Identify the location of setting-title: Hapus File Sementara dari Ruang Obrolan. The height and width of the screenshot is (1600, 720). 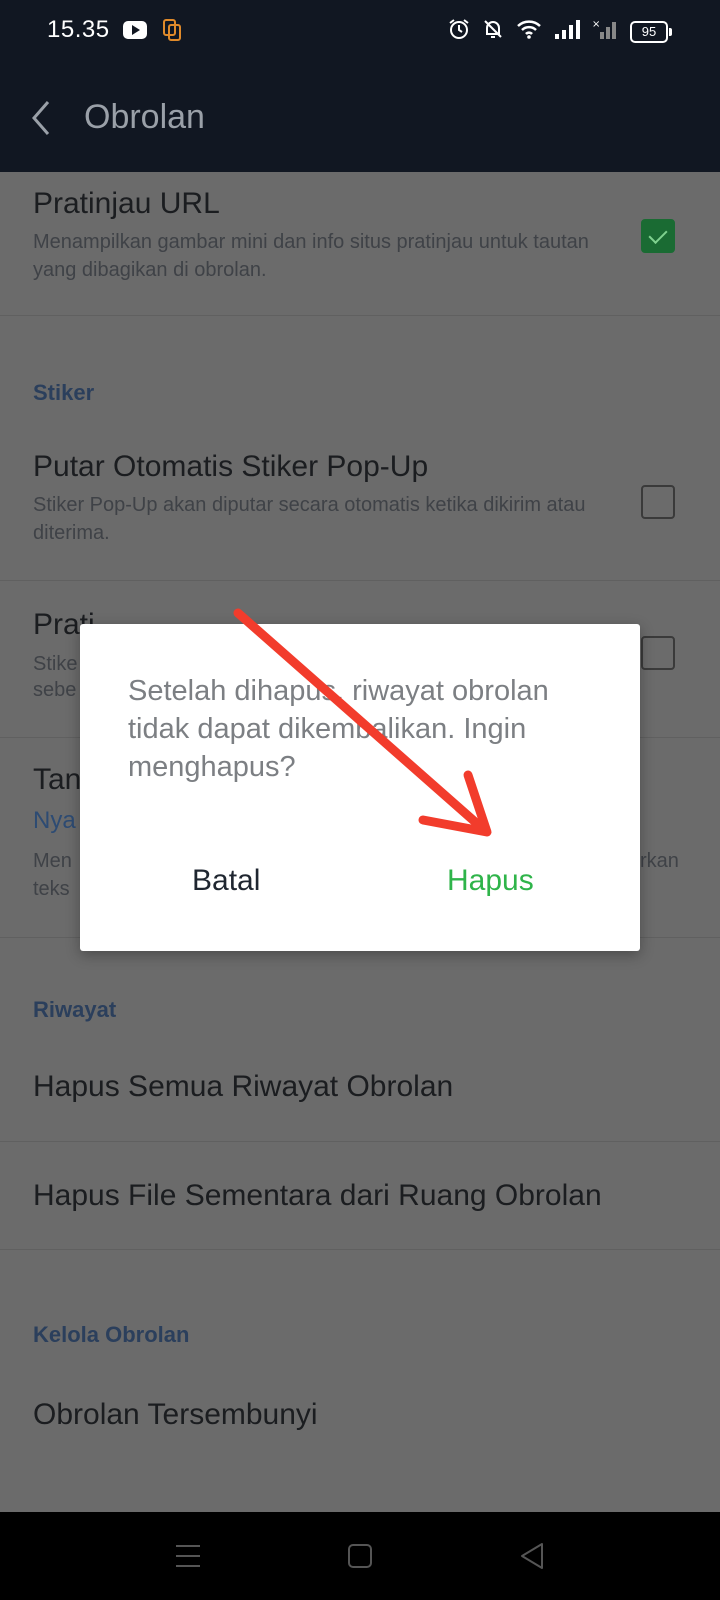
(317, 1195).